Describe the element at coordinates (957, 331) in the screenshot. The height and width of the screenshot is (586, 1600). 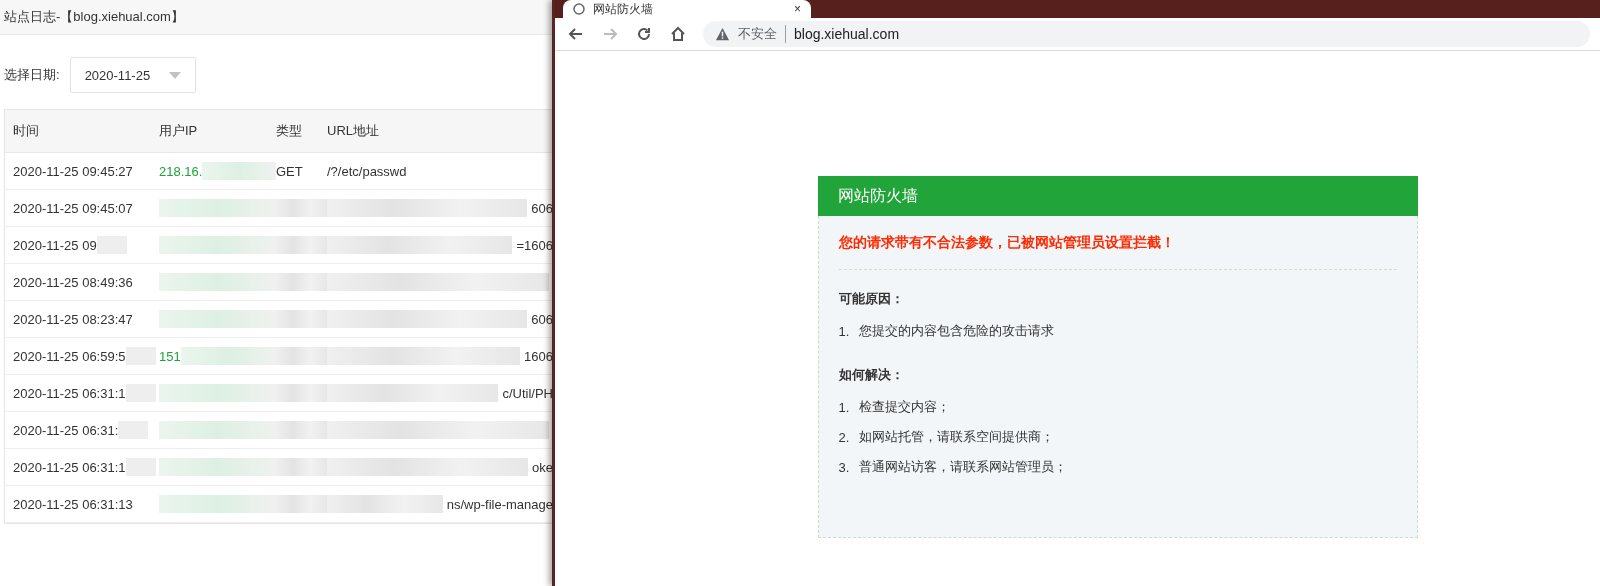
I see `list-item: 您提交的内容包含危险的攻击请求` at that location.